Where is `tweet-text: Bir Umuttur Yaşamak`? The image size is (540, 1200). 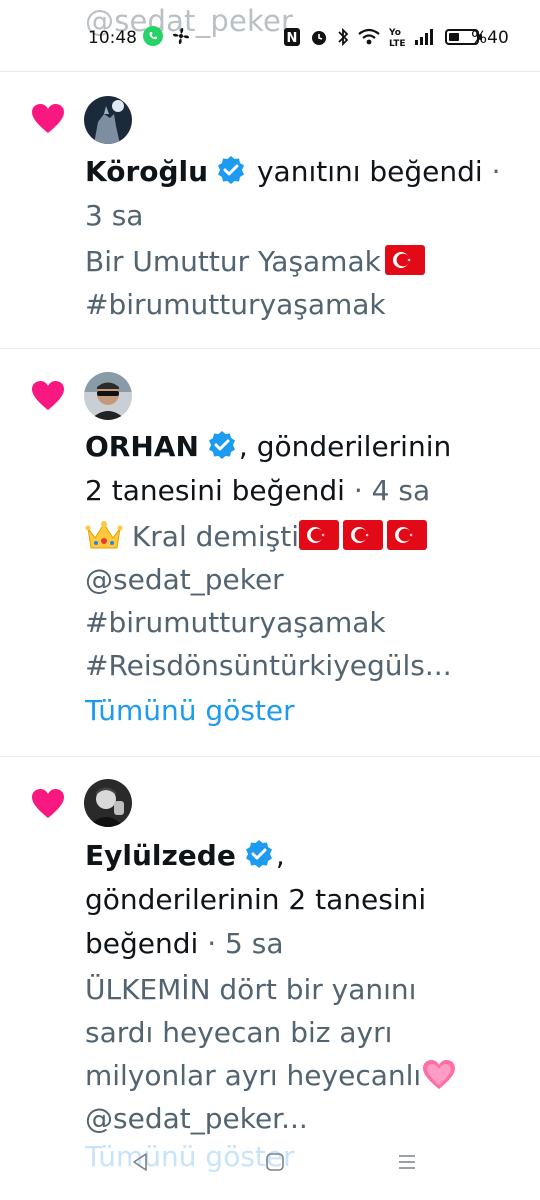
tweet-text: Bir Umuttur Yaşamak is located at coordinates (233, 261).